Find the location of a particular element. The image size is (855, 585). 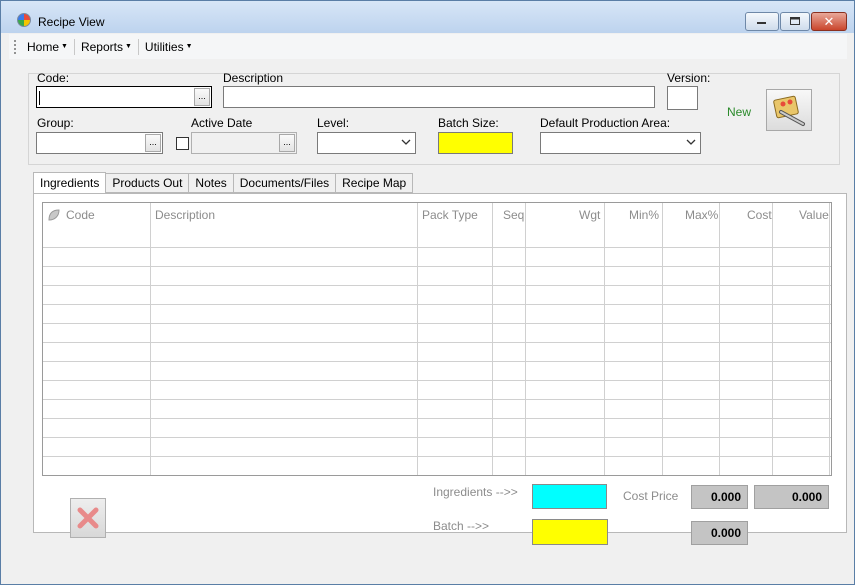

tab-documents-files: Documents/Files is located at coordinates (285, 183).